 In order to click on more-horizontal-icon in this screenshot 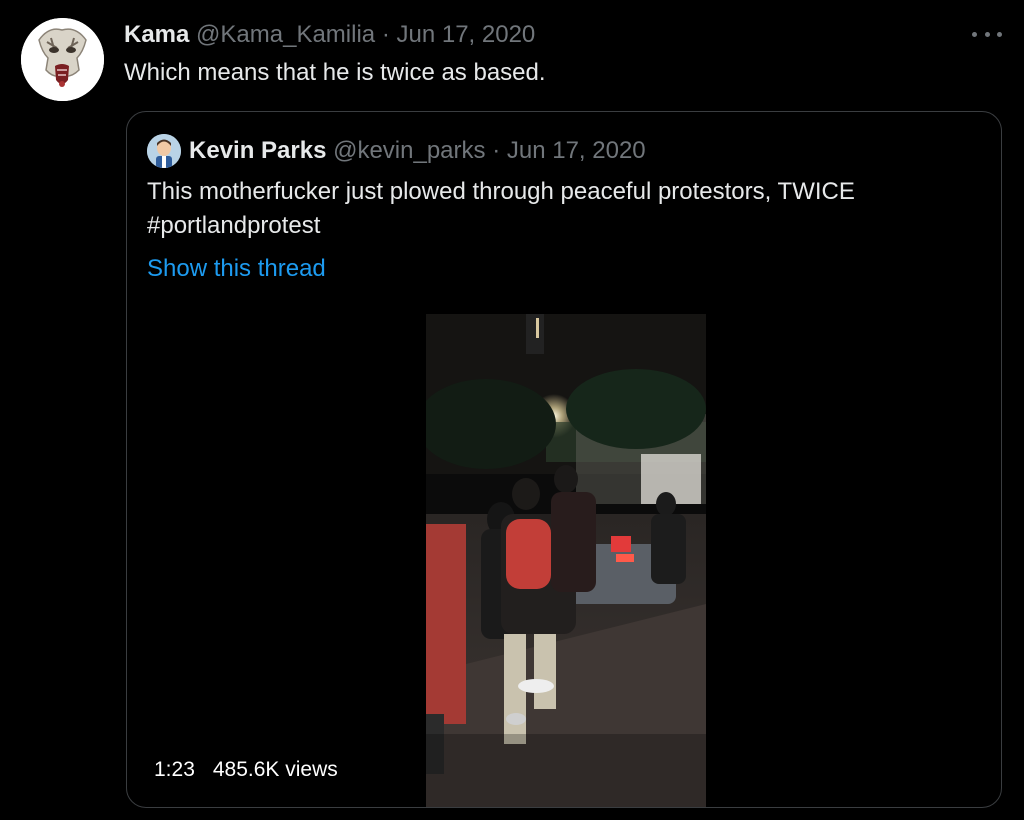, I will do `click(987, 34)`.